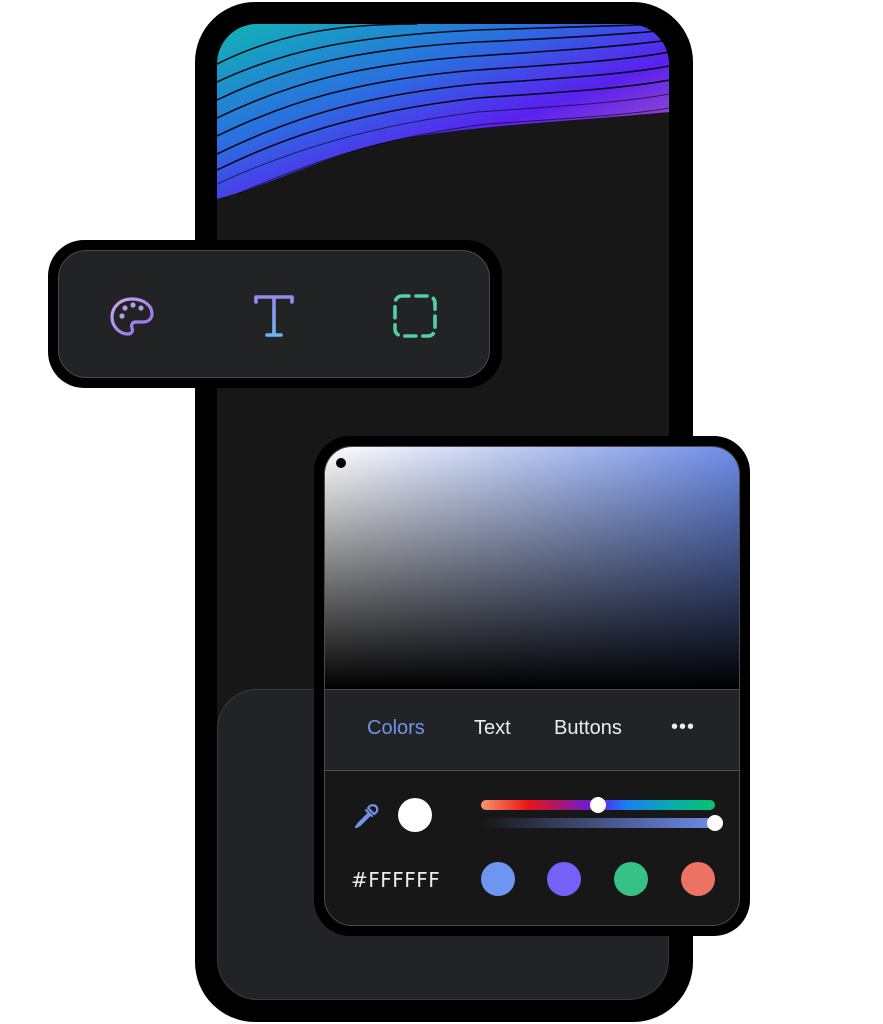 The image size is (883, 1024). I want to click on hue-slider-thumb, so click(598, 805).